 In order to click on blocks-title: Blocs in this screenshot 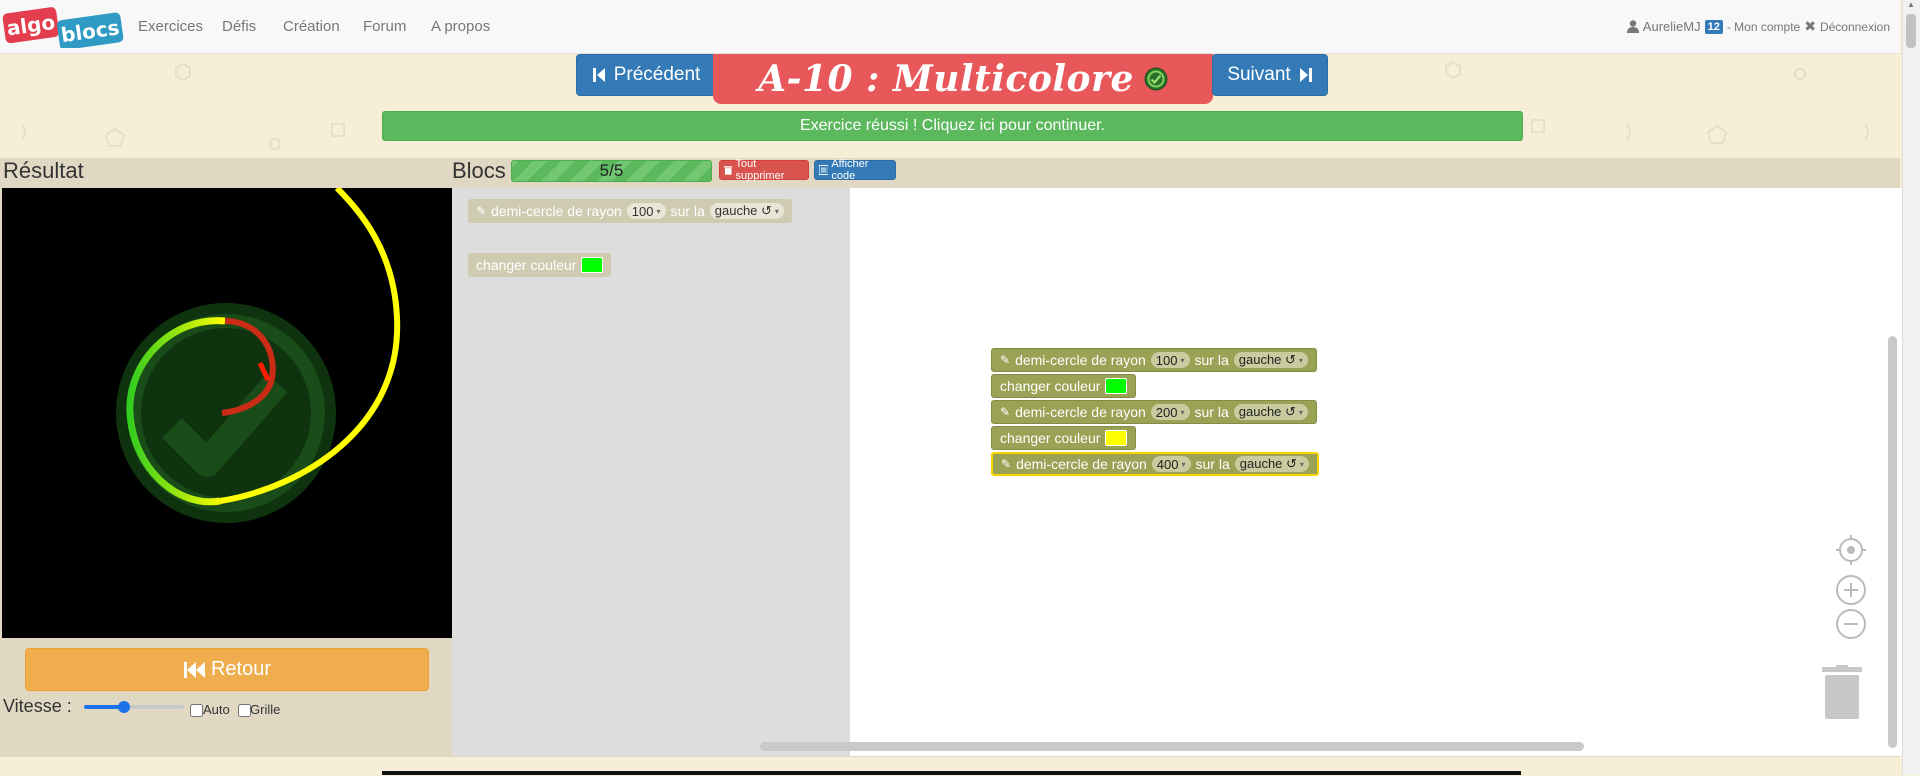, I will do `click(479, 170)`.